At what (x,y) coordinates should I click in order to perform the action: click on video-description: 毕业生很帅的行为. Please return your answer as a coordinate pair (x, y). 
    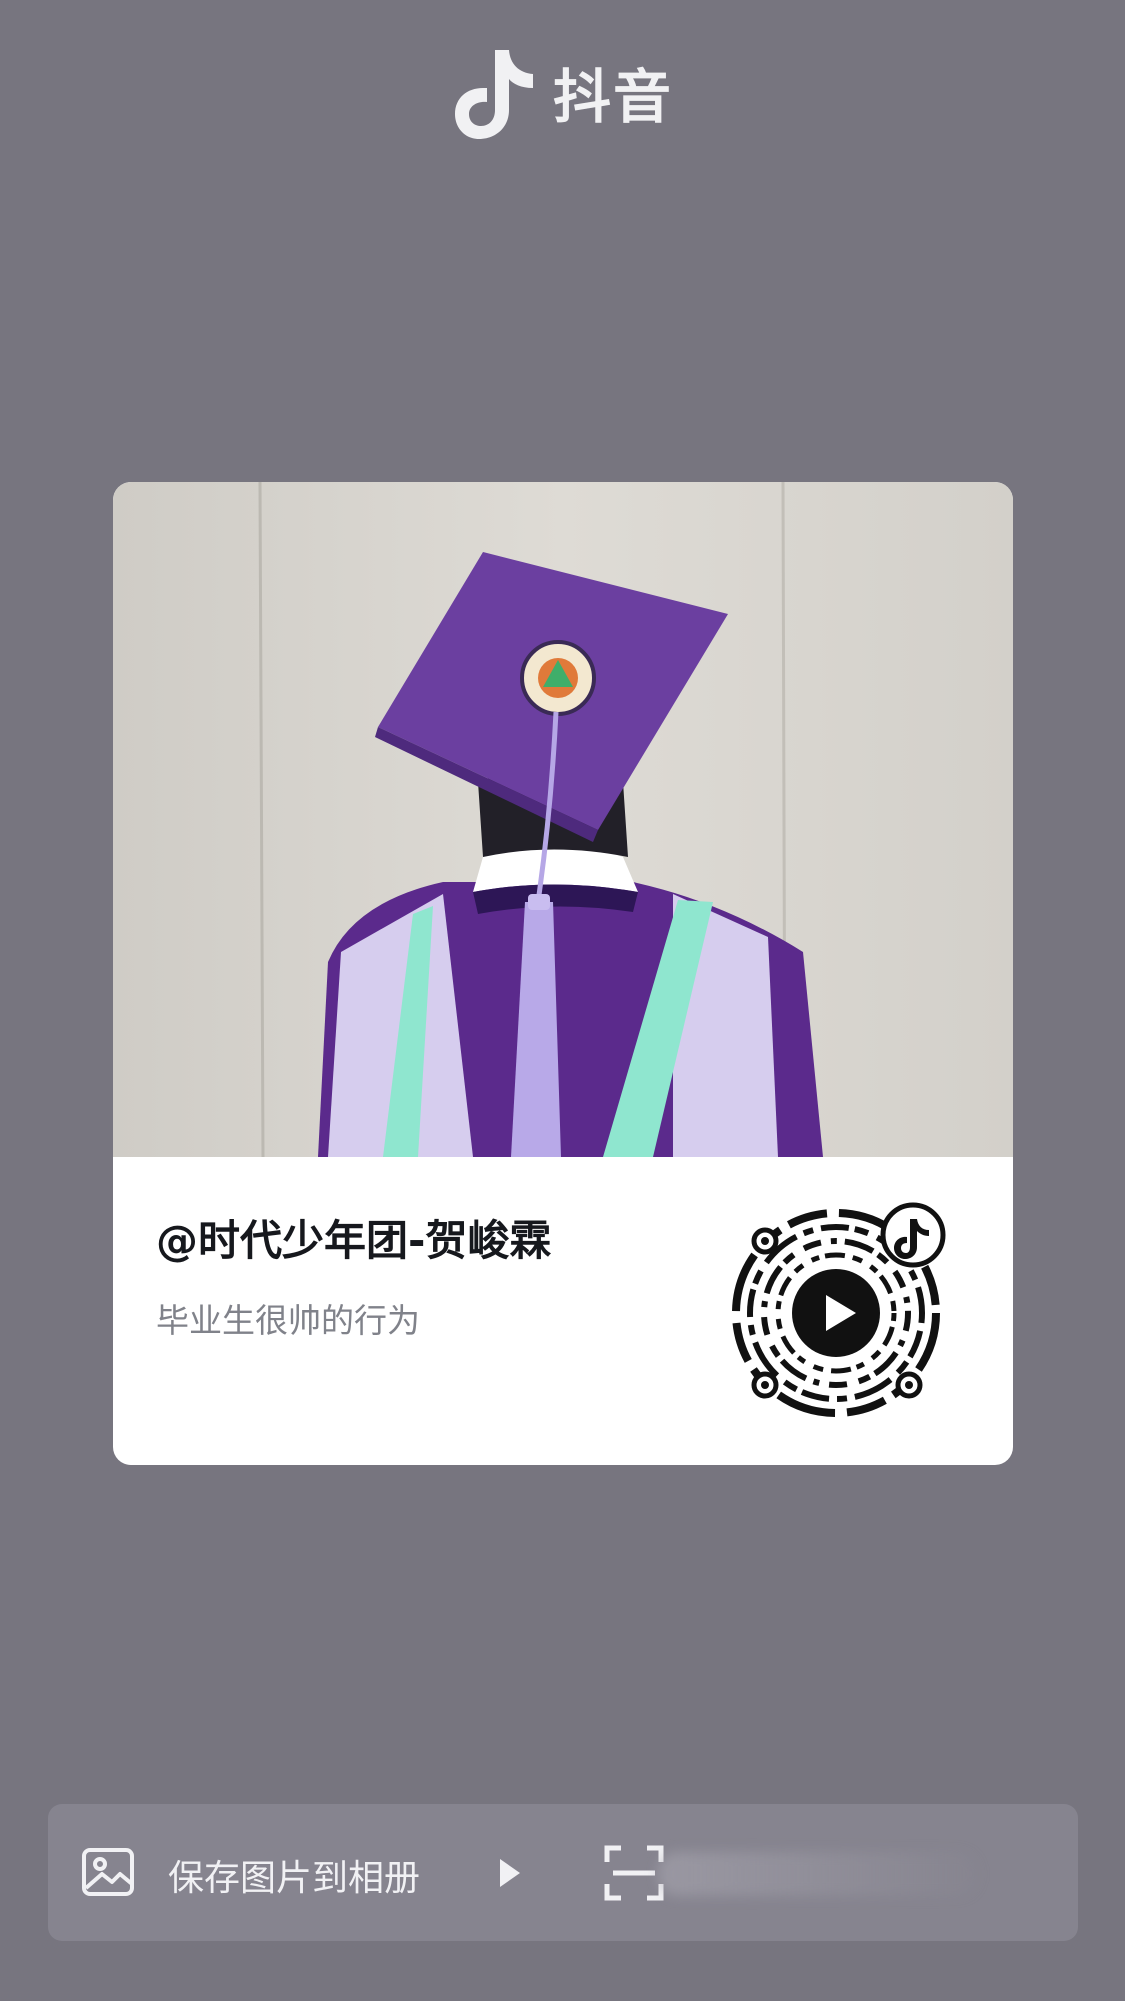
    Looking at the image, I should click on (288, 1320).